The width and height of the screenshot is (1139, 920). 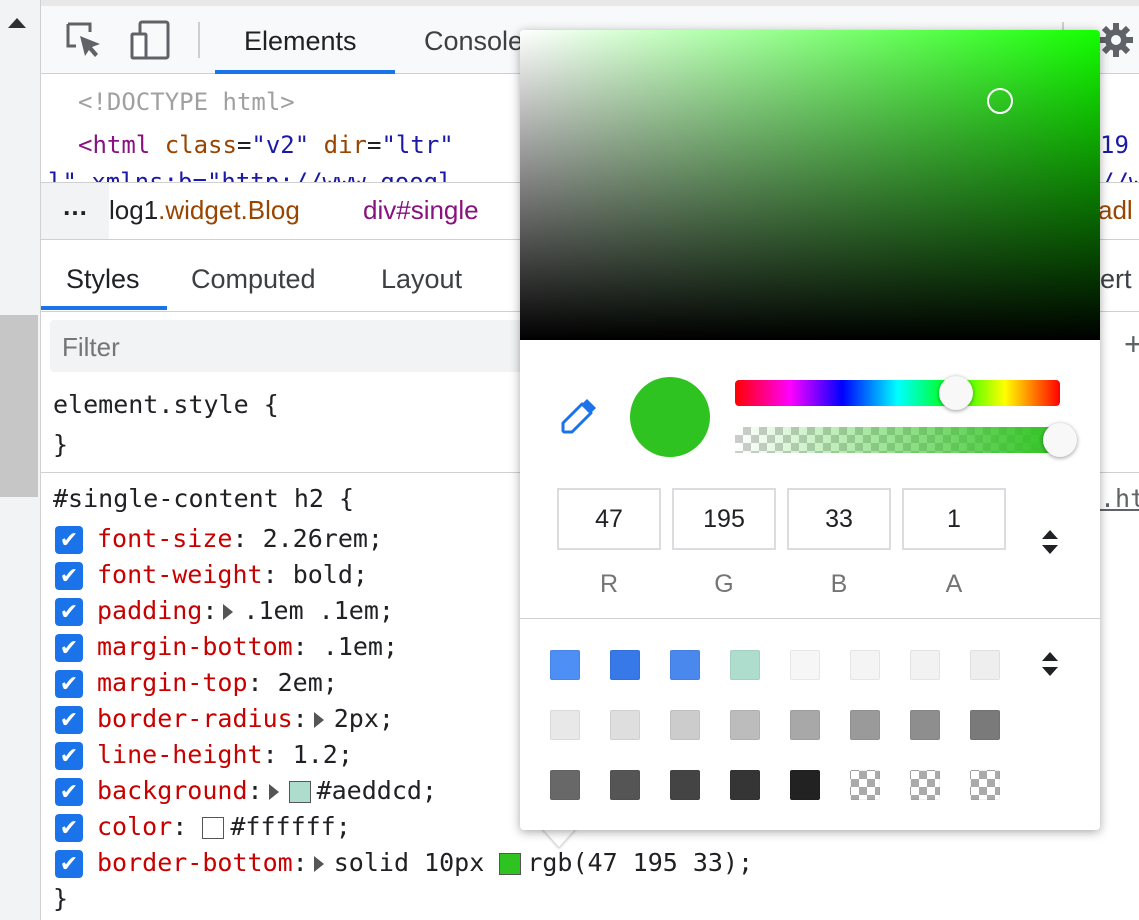 What do you see at coordinates (377, 790) in the screenshot?
I see `property-value: #aeddcd;` at bounding box center [377, 790].